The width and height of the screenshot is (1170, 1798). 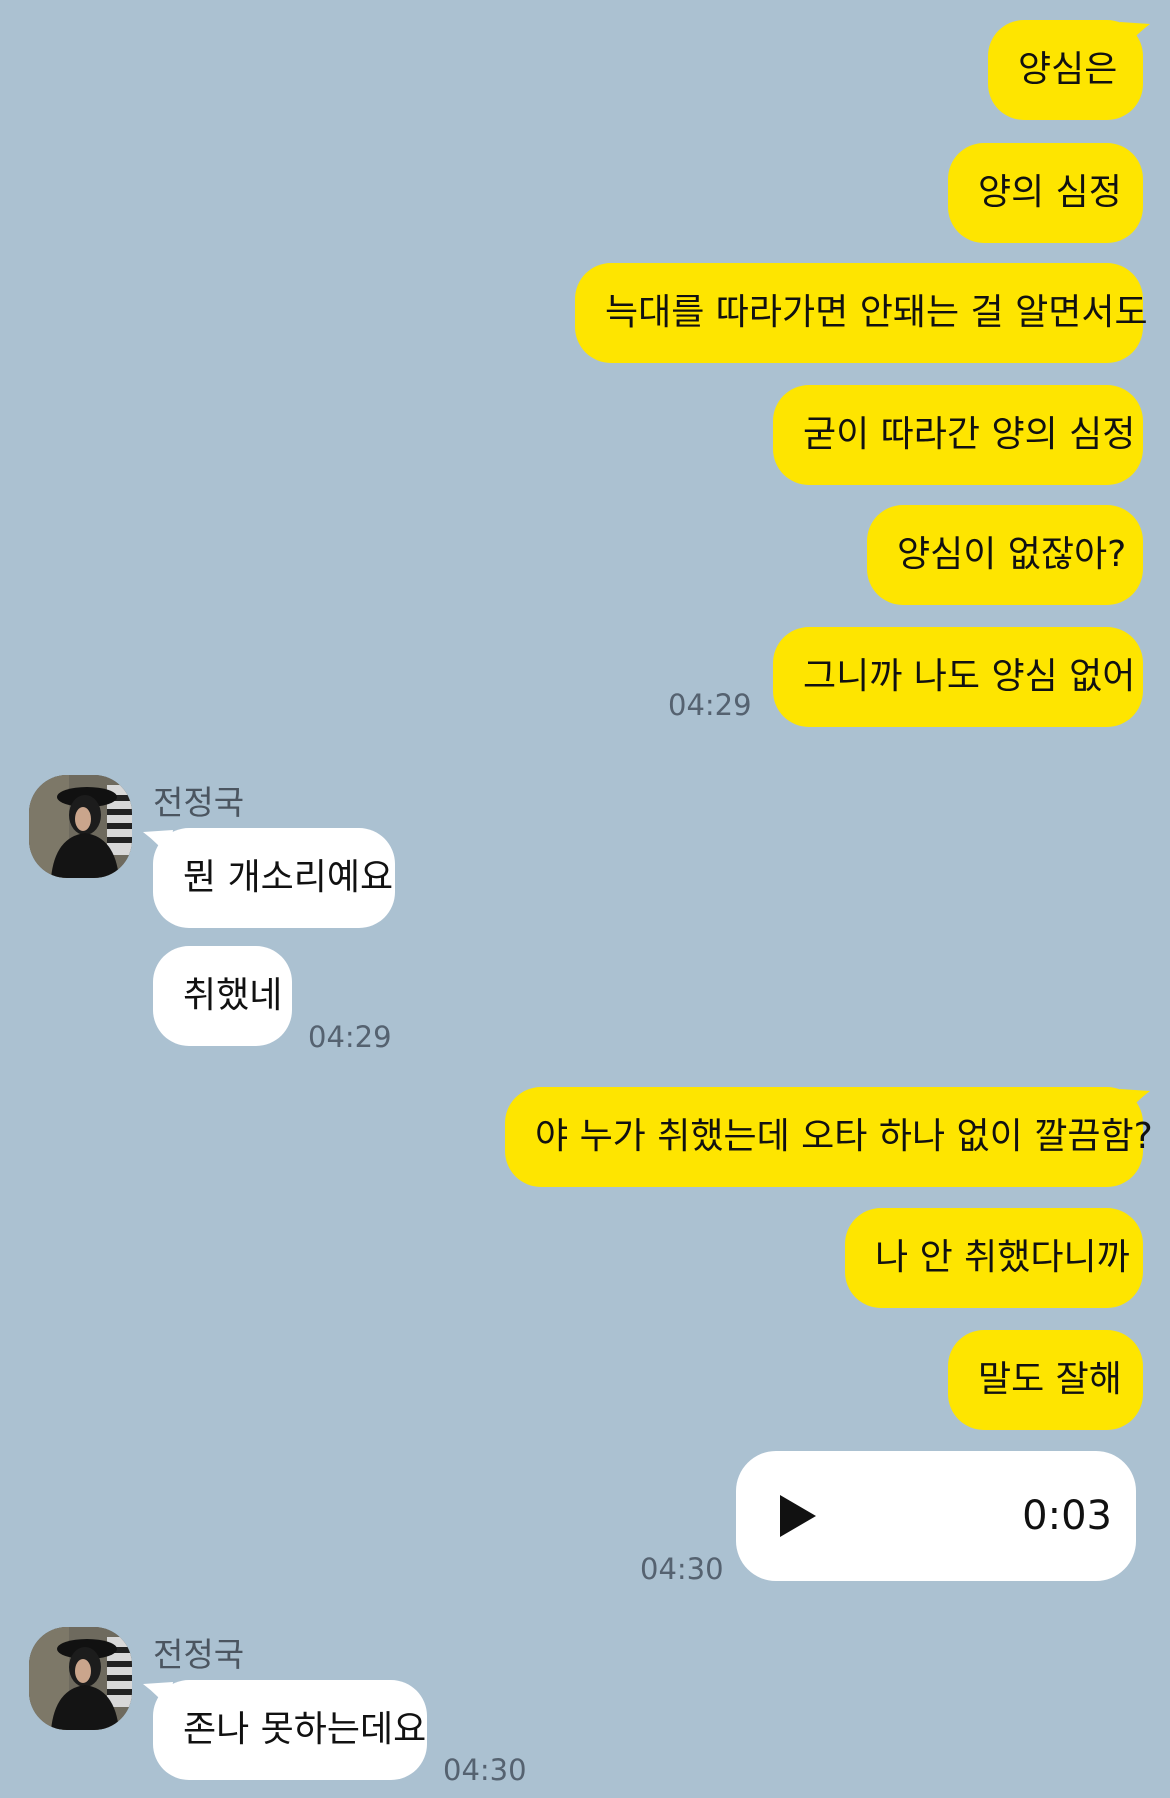 What do you see at coordinates (1045, 1380) in the screenshot?
I see `my-message-bubble: 말도 잘해` at bounding box center [1045, 1380].